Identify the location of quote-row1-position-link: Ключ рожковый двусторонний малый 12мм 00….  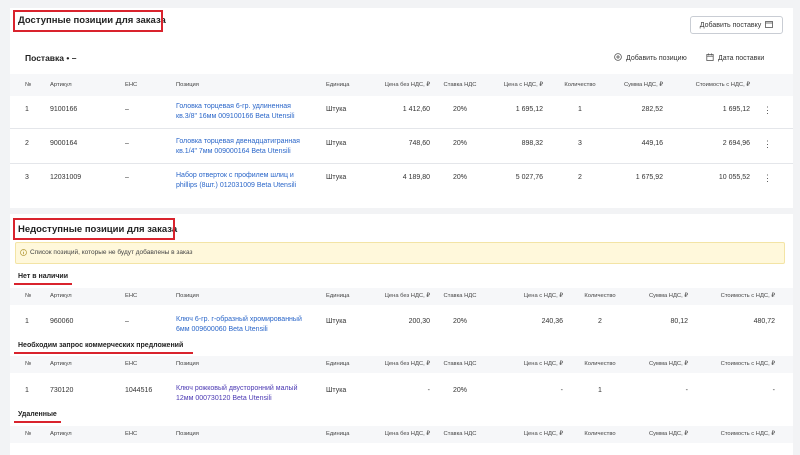
(243, 394).